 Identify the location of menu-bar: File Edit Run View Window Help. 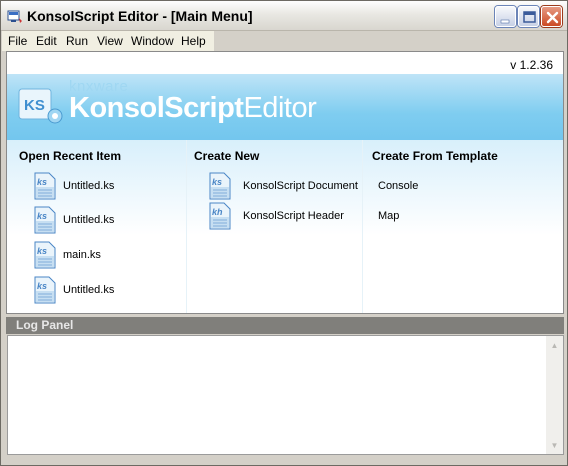
(108, 41).